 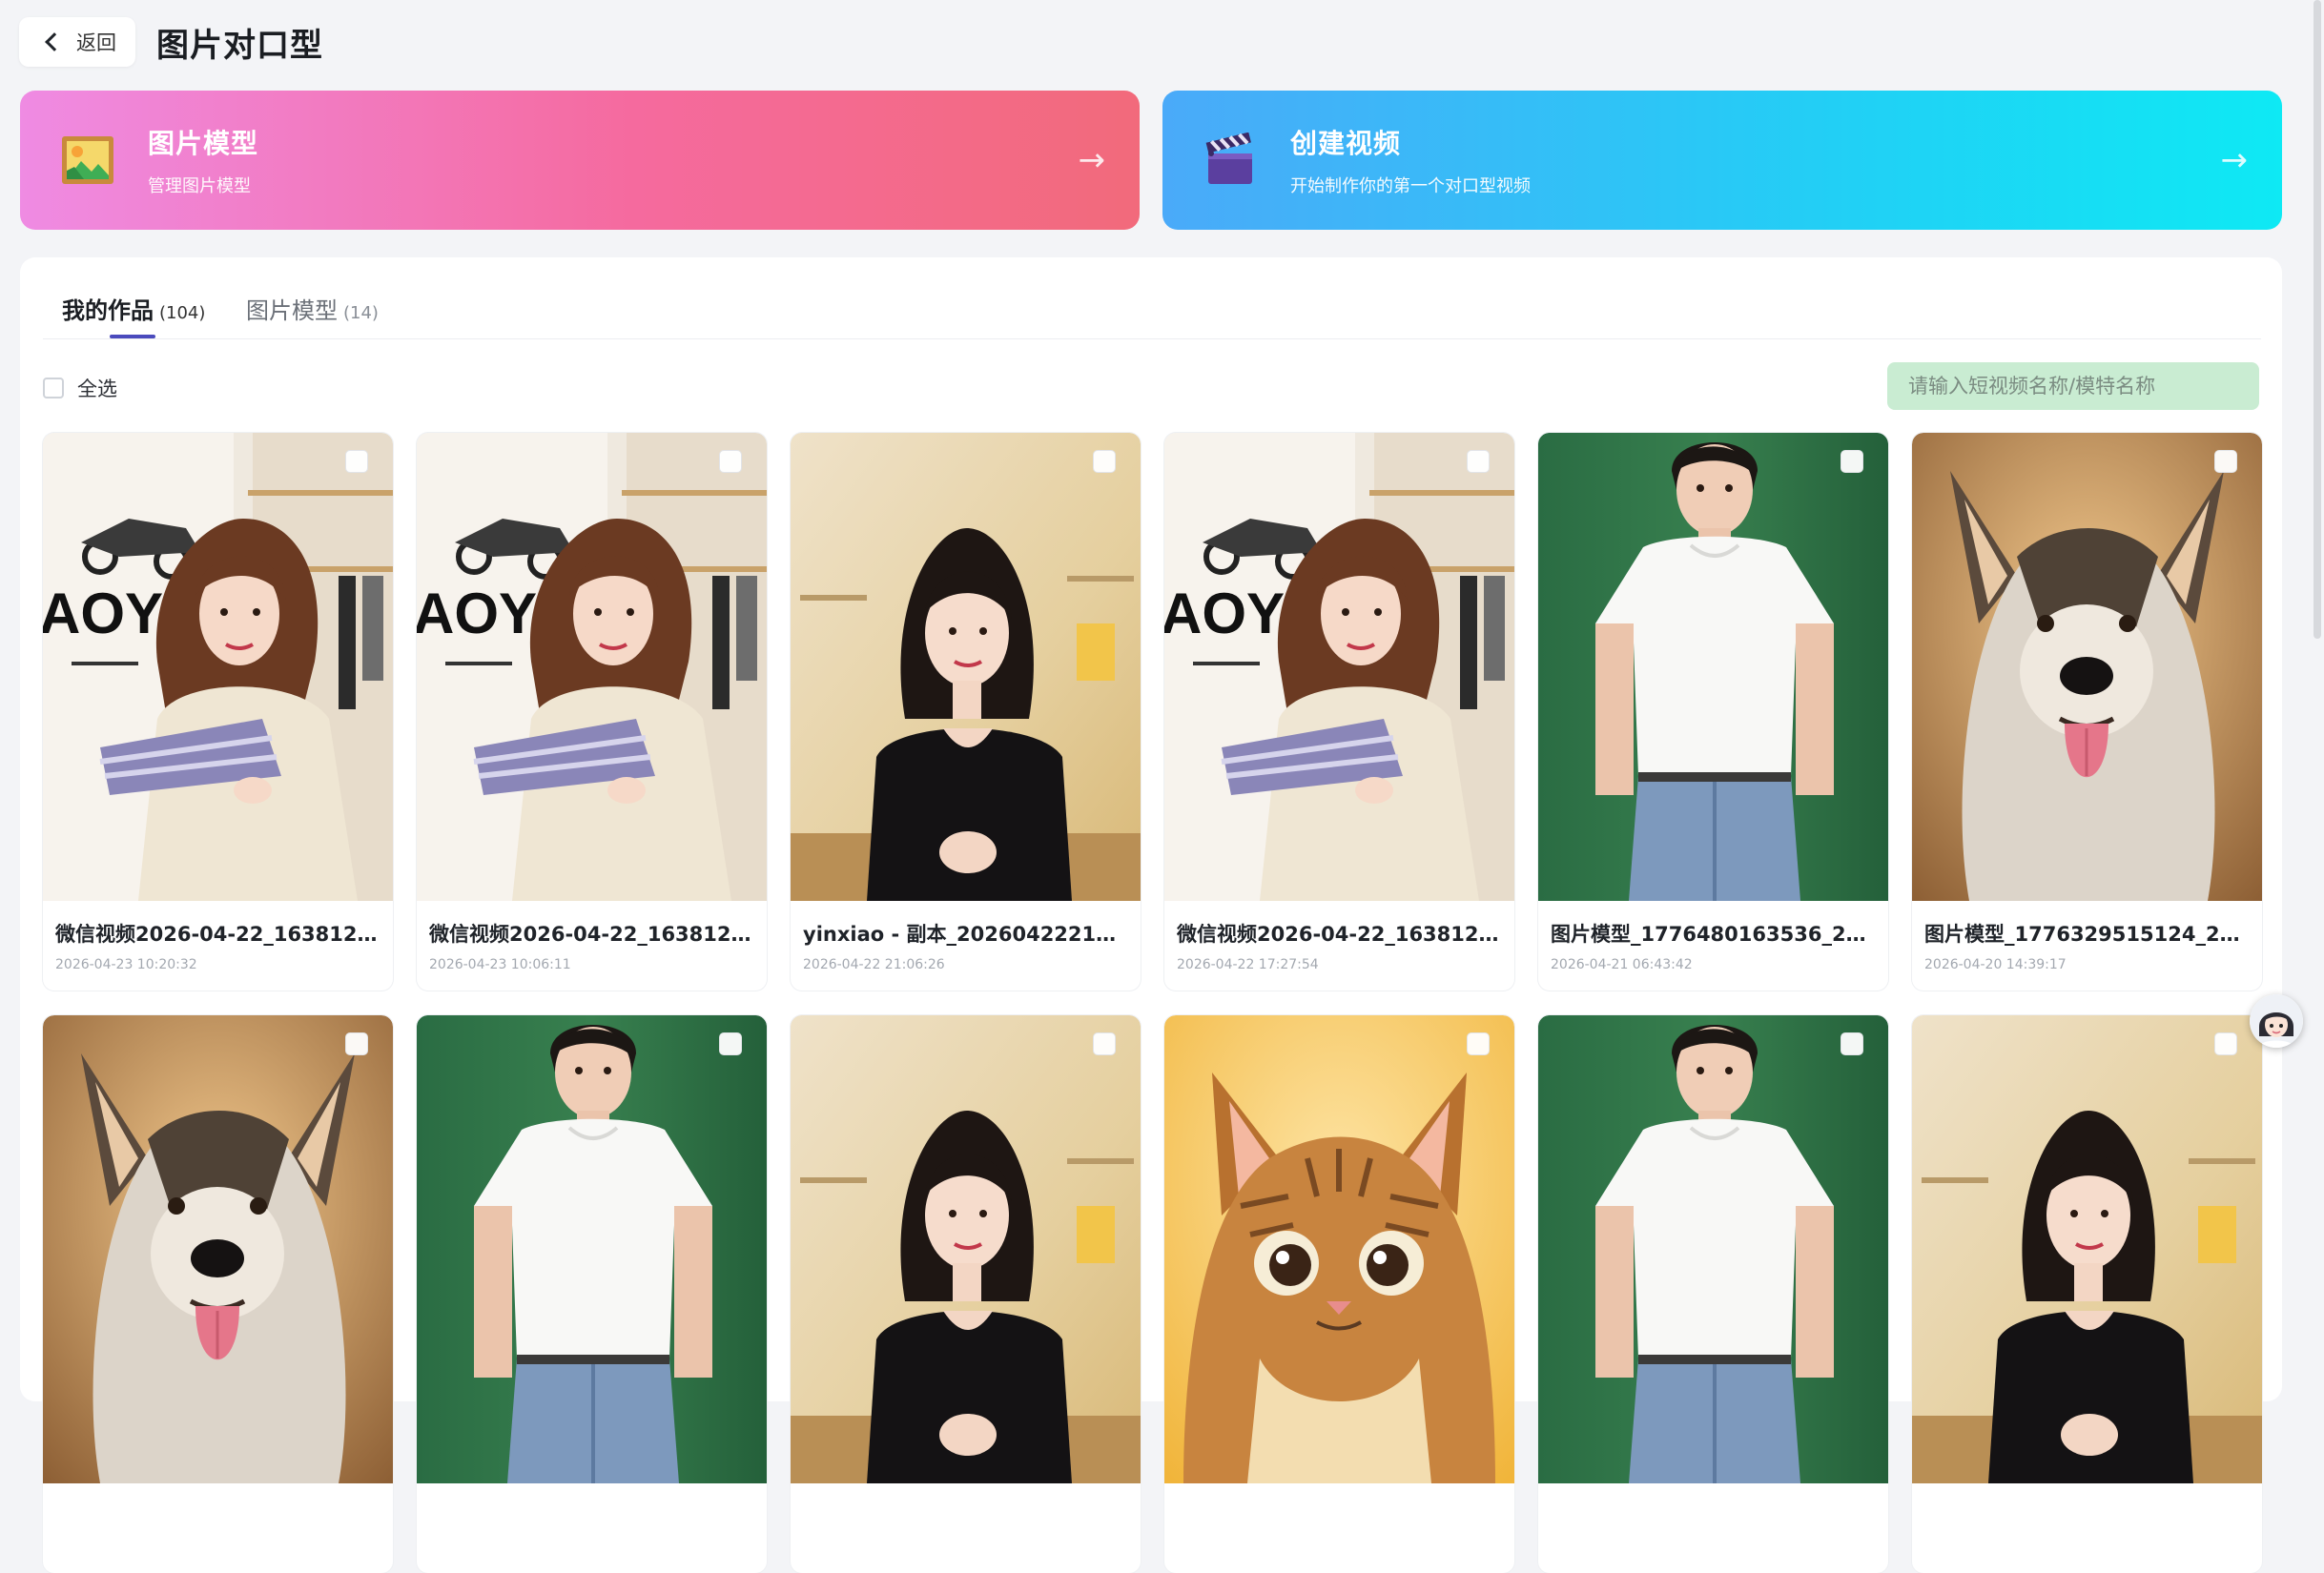 What do you see at coordinates (1248, 964) in the screenshot?
I see `work-date: 2026-04-22 17:27:54` at bounding box center [1248, 964].